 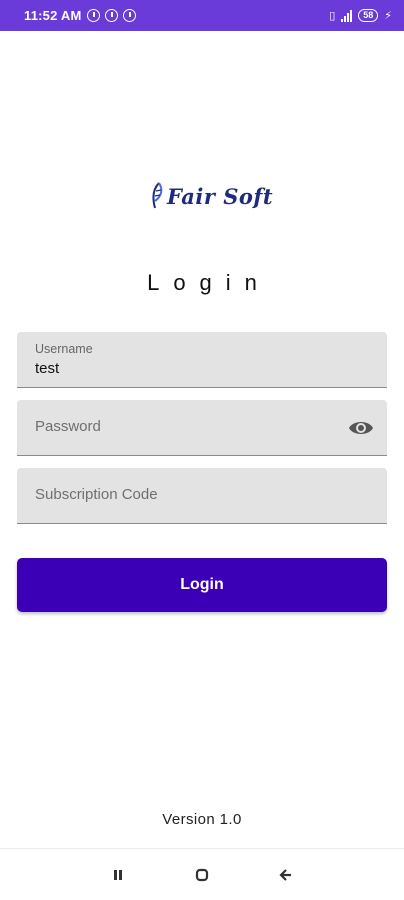 What do you see at coordinates (202, 15) in the screenshot?
I see `status-bar: 11:52 AM ▯ 58 ⚡` at bounding box center [202, 15].